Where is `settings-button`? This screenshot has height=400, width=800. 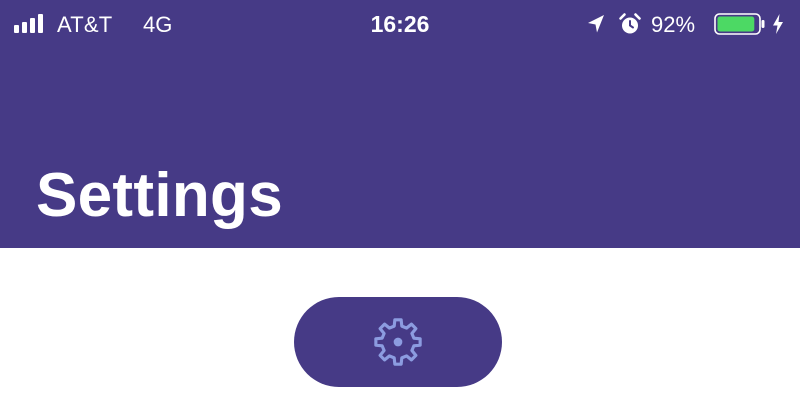
settings-button is located at coordinates (398, 342).